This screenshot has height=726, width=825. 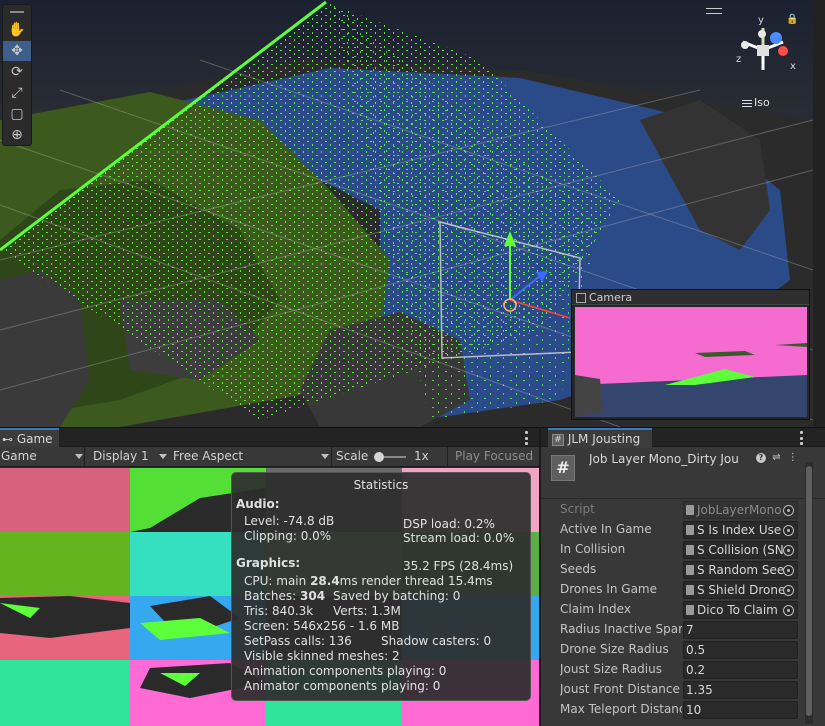 What do you see at coordinates (793, 457) in the screenshot?
I see `component-menu-icon: ⋮` at bounding box center [793, 457].